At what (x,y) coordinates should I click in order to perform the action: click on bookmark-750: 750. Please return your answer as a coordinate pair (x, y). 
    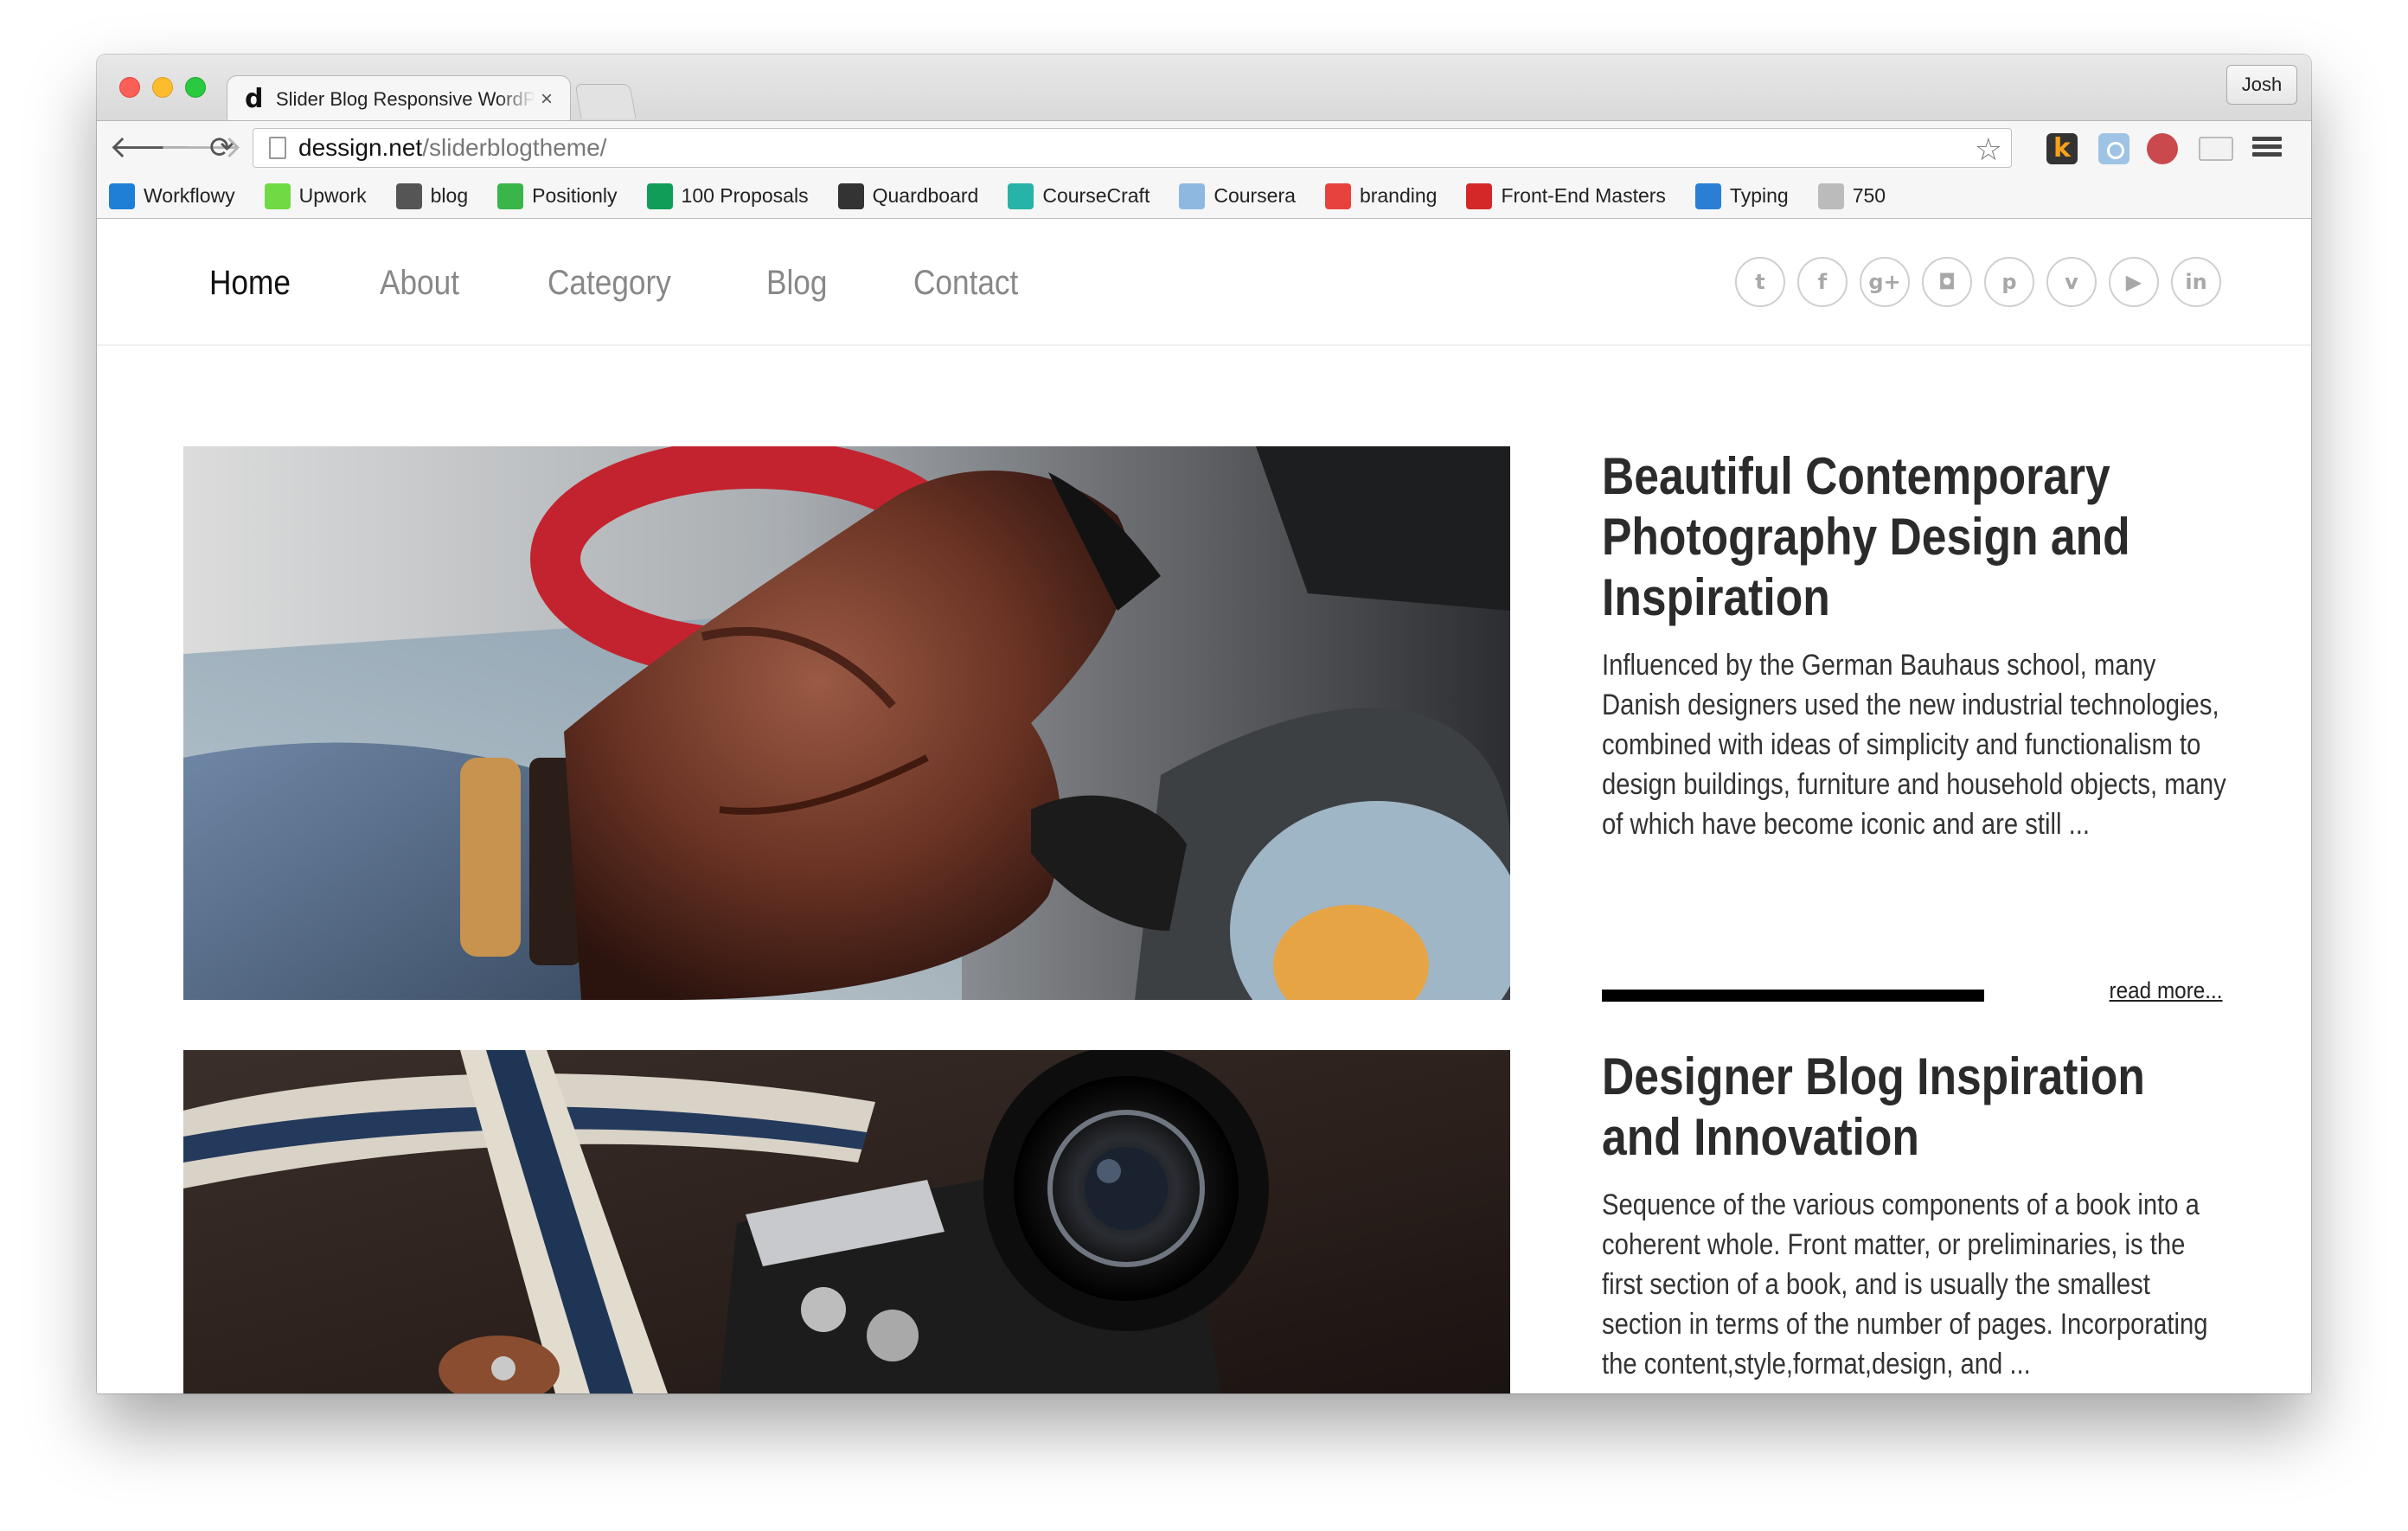
    Looking at the image, I should click on (1851, 196).